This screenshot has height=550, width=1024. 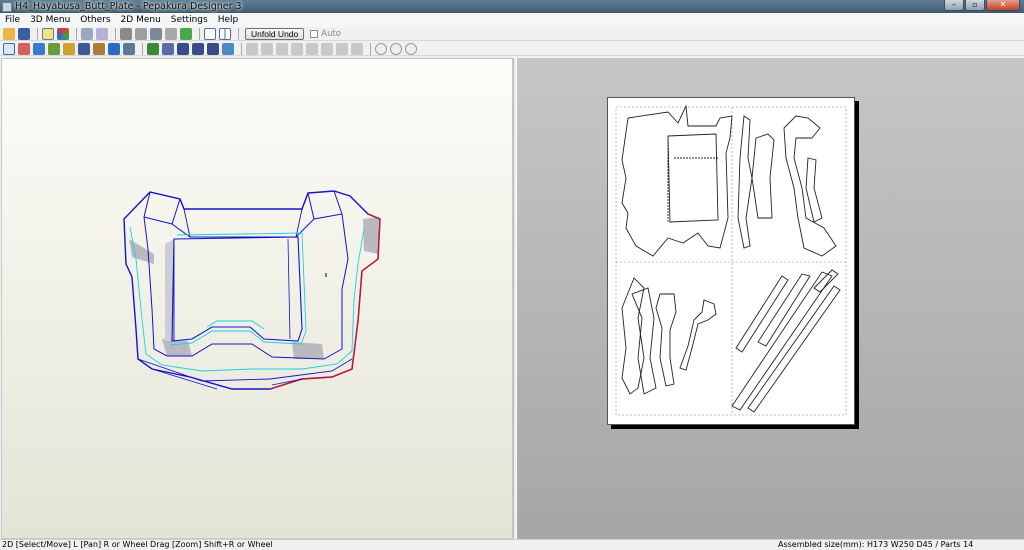 I want to click on flip-icon, so click(x=411, y=48).